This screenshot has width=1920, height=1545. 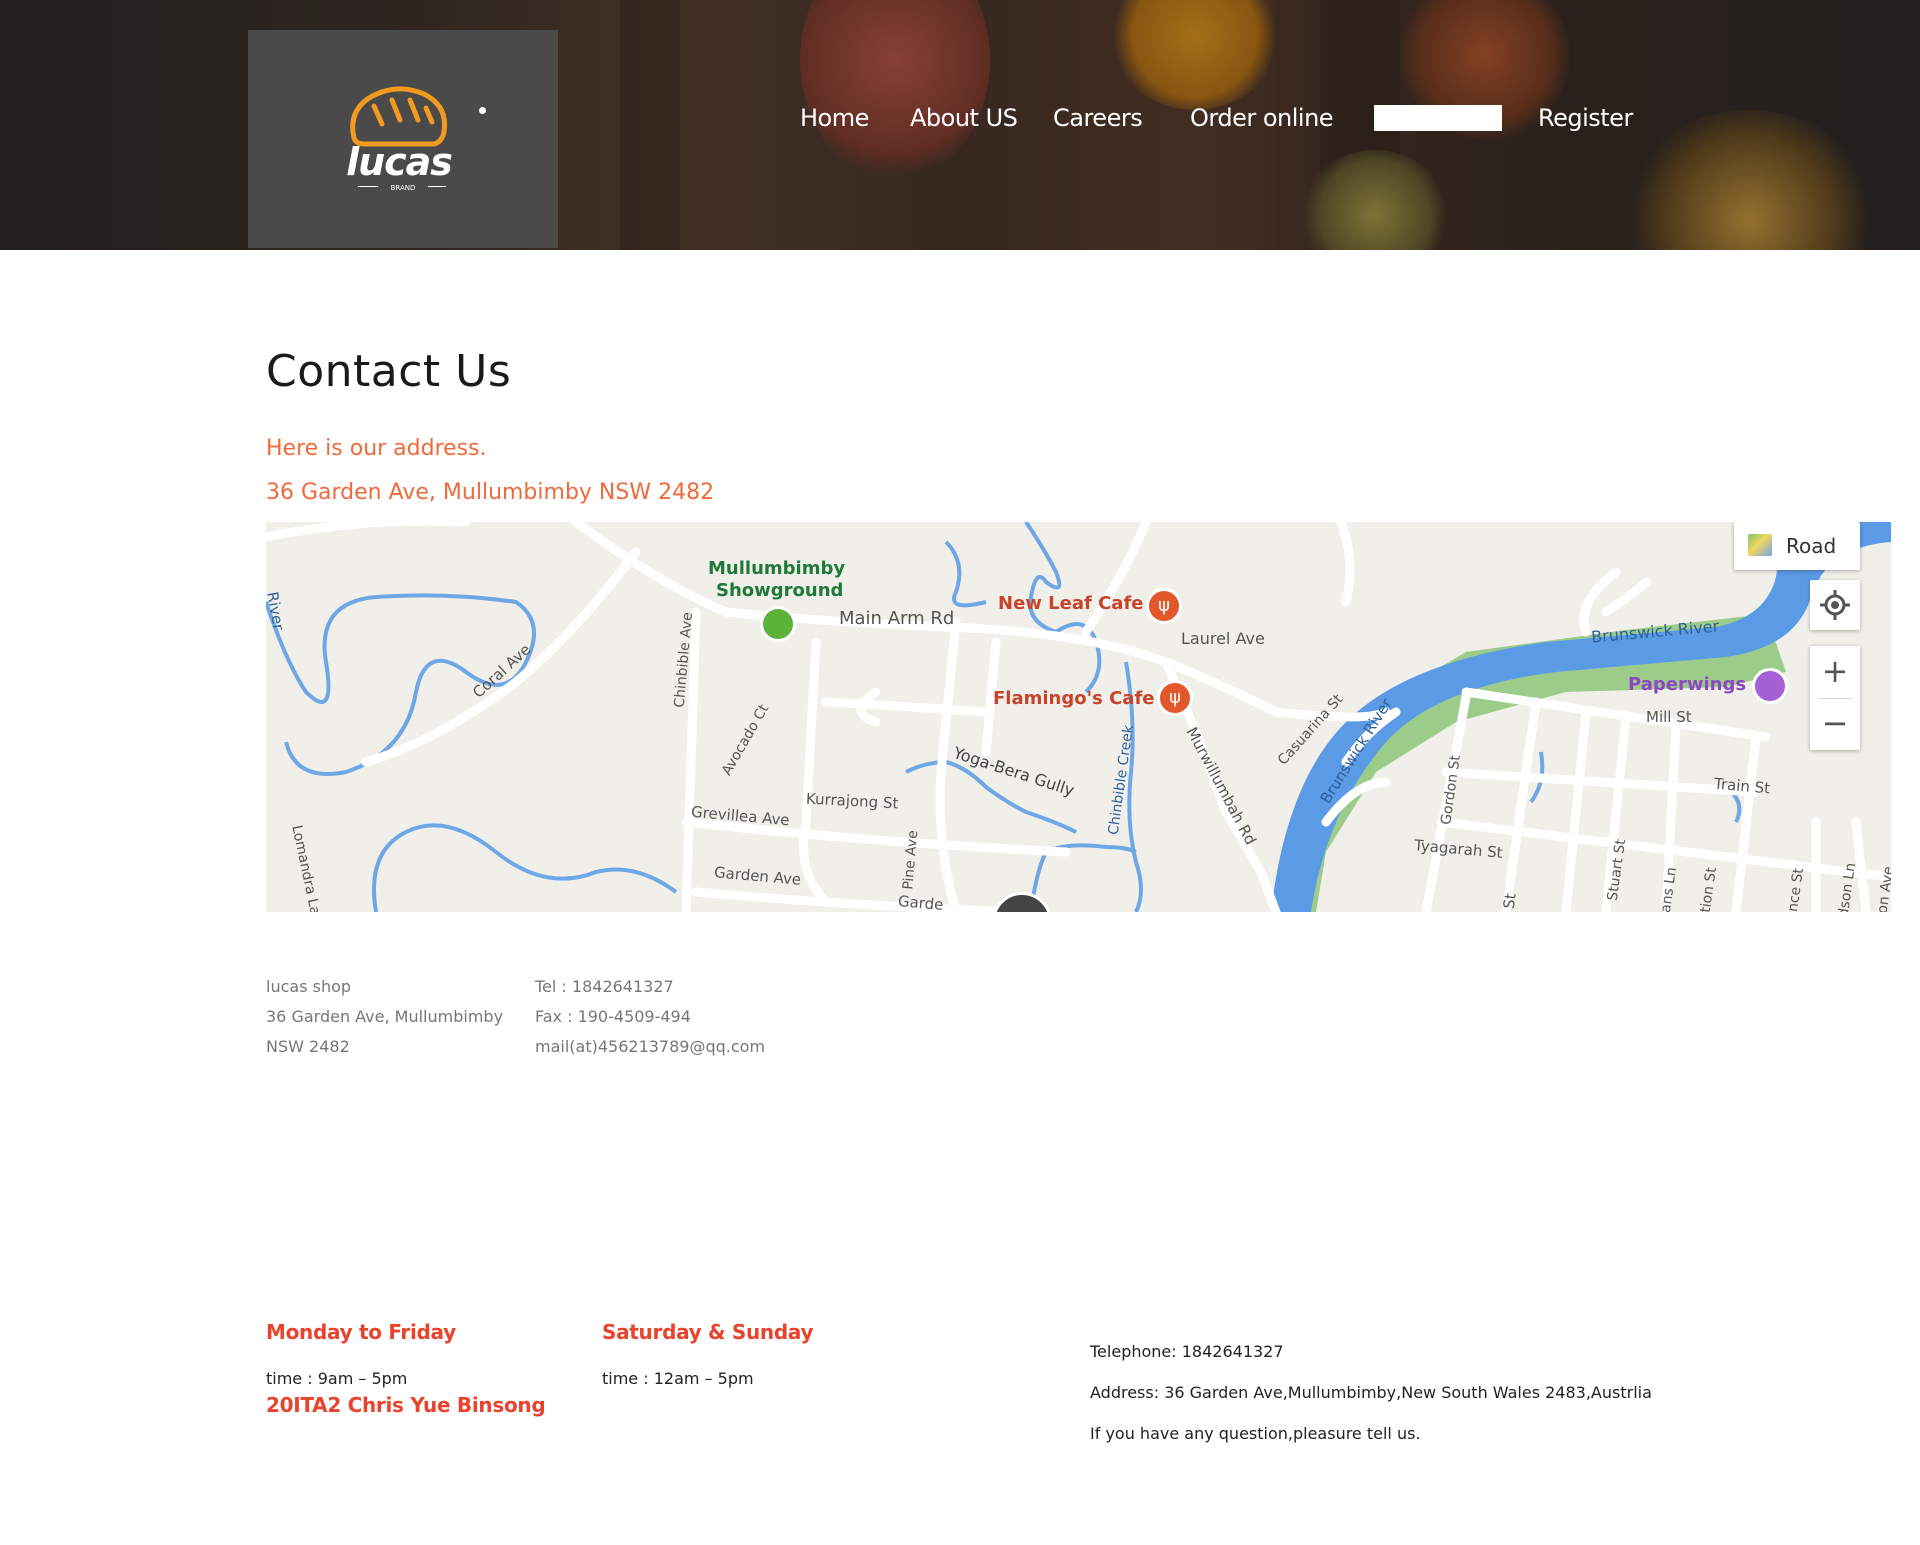 What do you see at coordinates (361, 1332) in the screenshot?
I see `weekday-hours-title: Monday to Friday` at bounding box center [361, 1332].